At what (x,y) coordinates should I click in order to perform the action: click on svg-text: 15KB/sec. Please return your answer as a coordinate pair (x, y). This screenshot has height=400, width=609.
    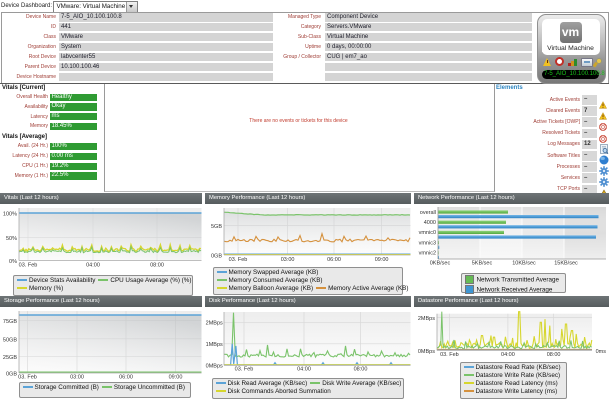
    Looking at the image, I should click on (566, 264).